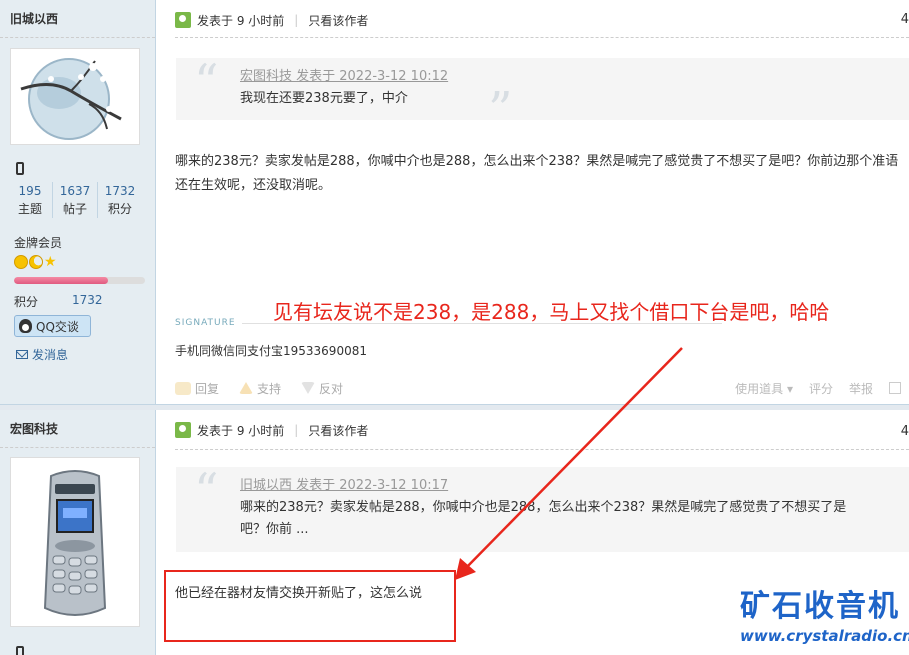 Image resolution: width=909 pixels, height=655 pixels. What do you see at coordinates (820, 606) in the screenshot?
I see `watermark-title: 矿石收音机` at bounding box center [820, 606].